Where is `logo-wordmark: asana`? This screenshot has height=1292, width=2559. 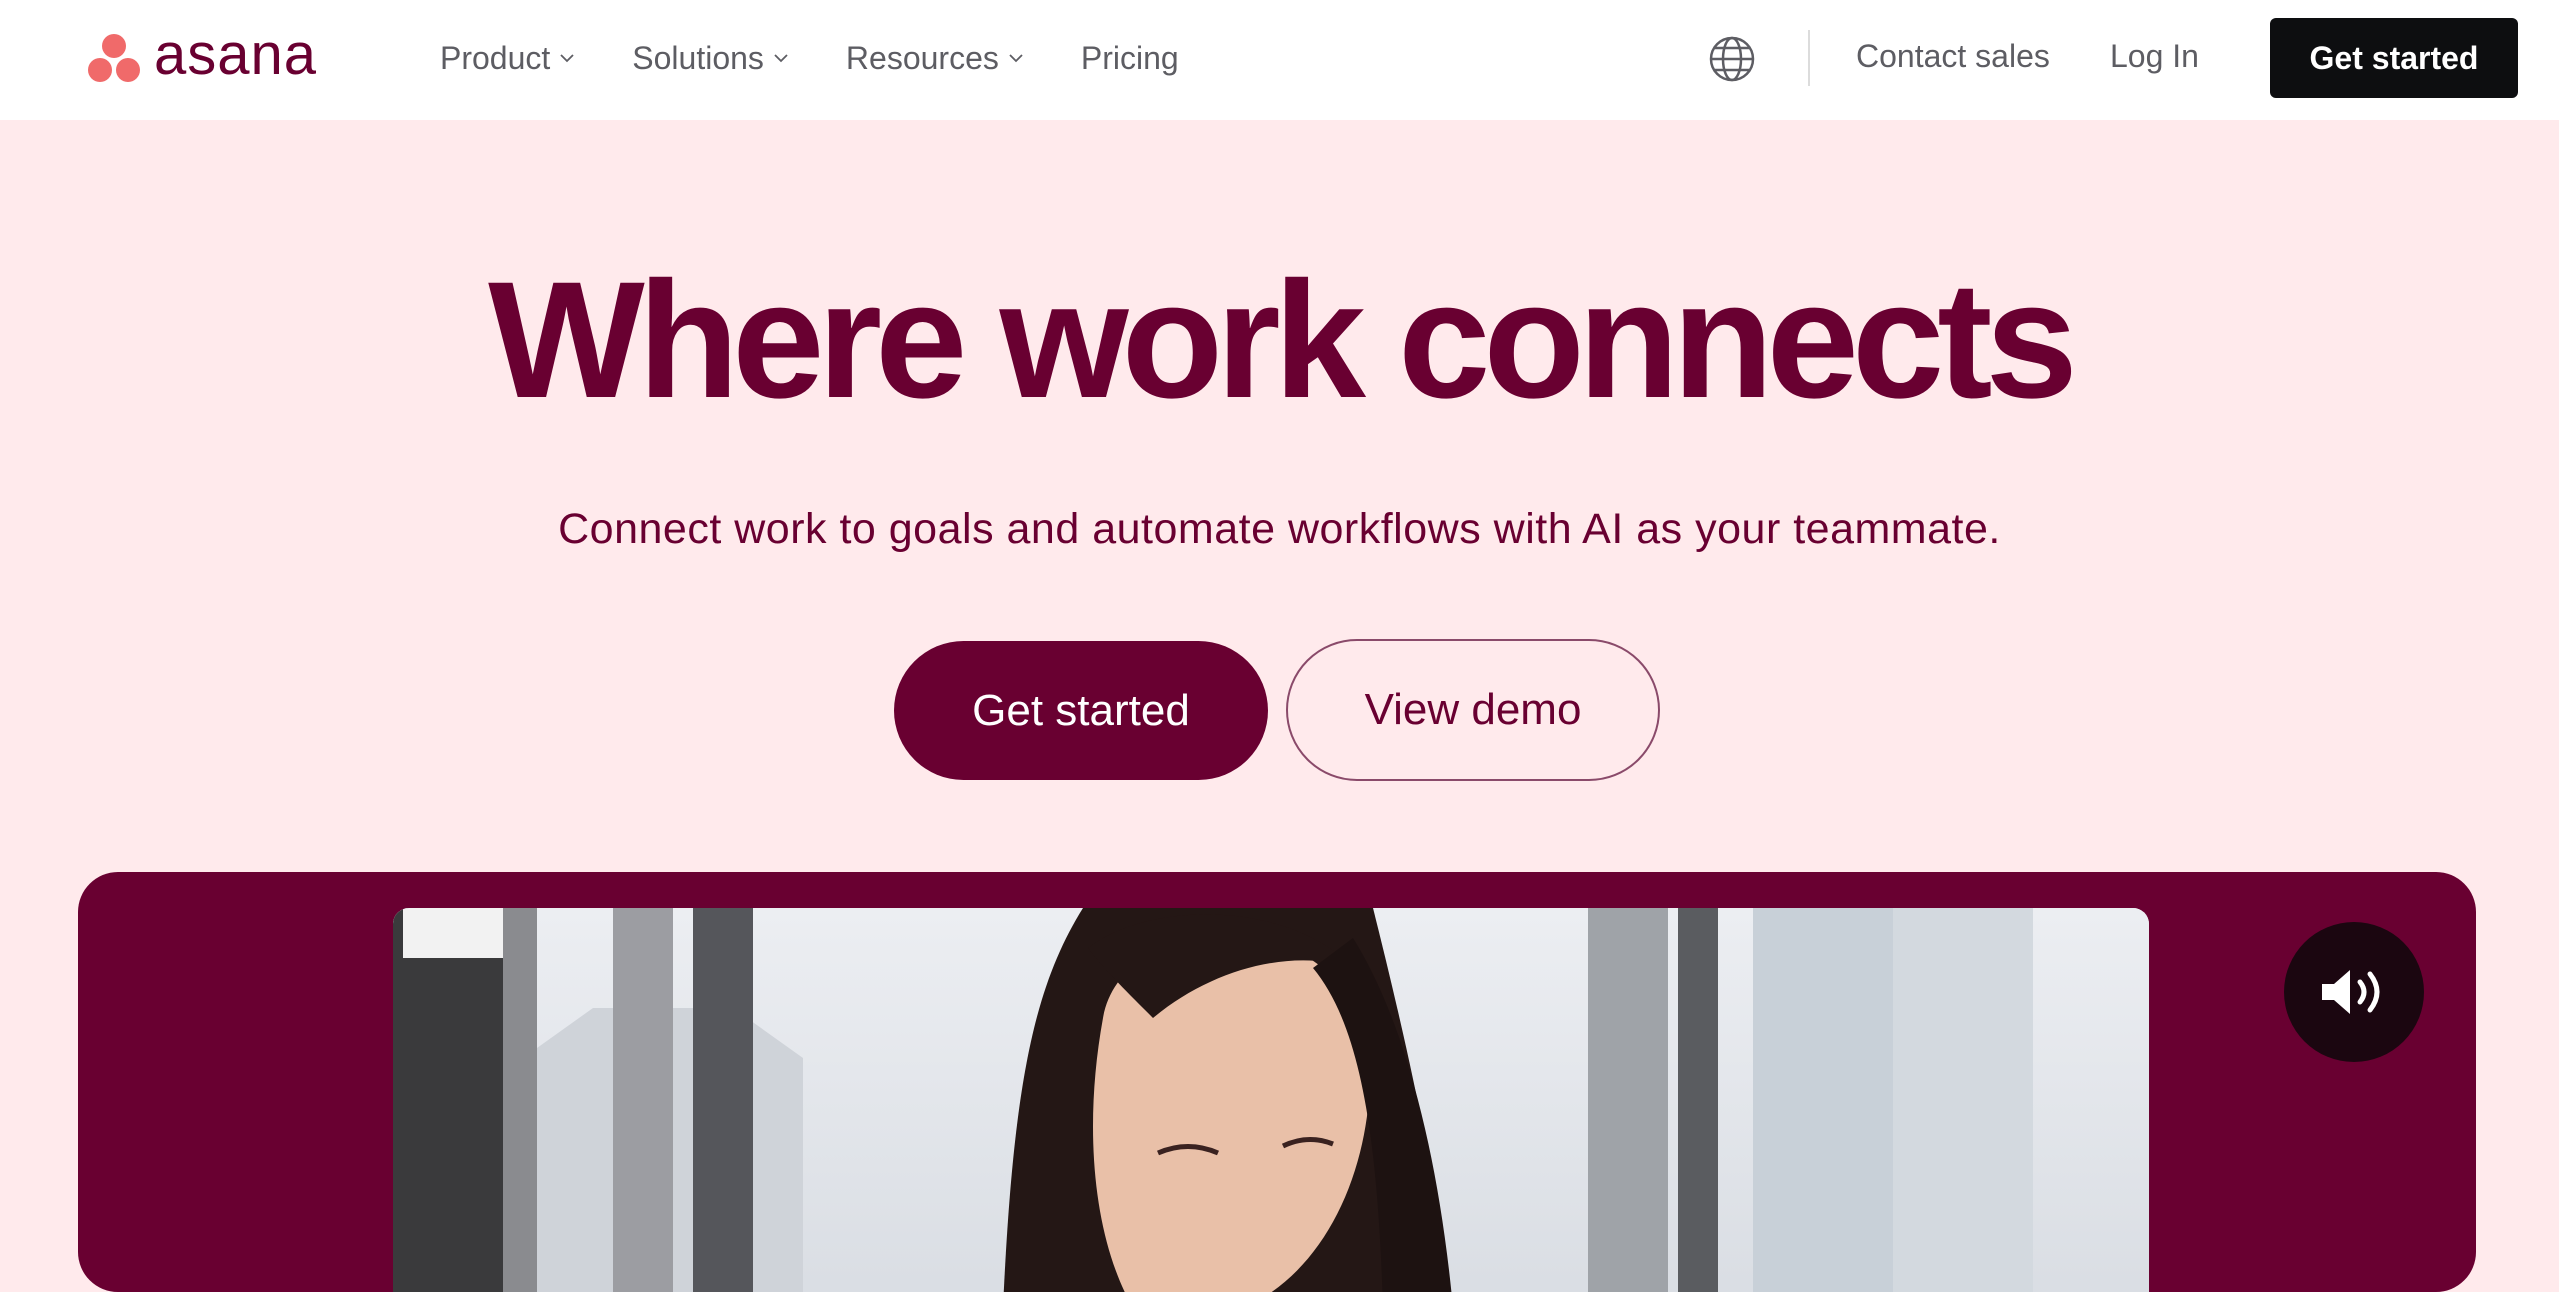
logo-wordmark: asana is located at coordinates (236, 54).